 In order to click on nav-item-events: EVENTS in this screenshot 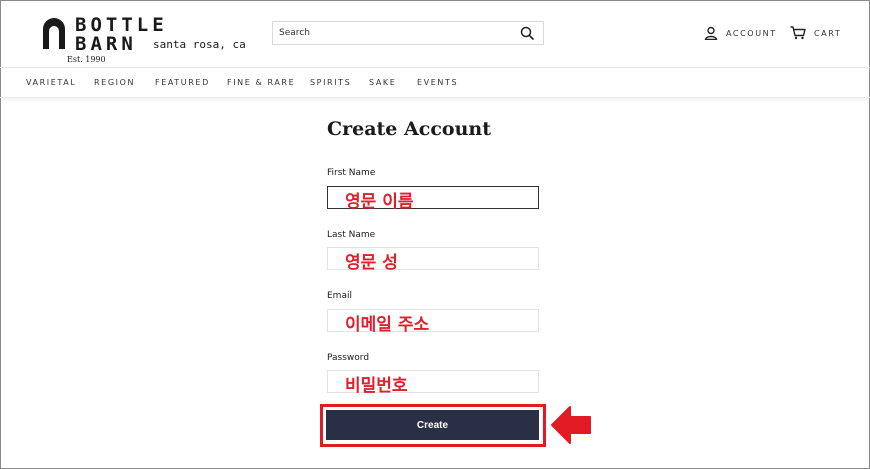, I will do `click(437, 82)`.